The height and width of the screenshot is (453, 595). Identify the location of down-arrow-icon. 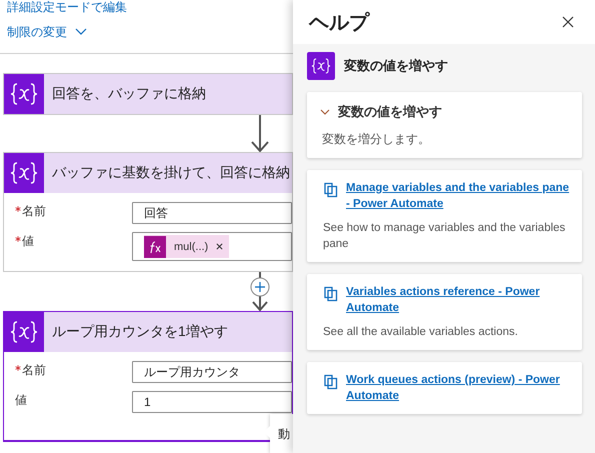
(260, 133).